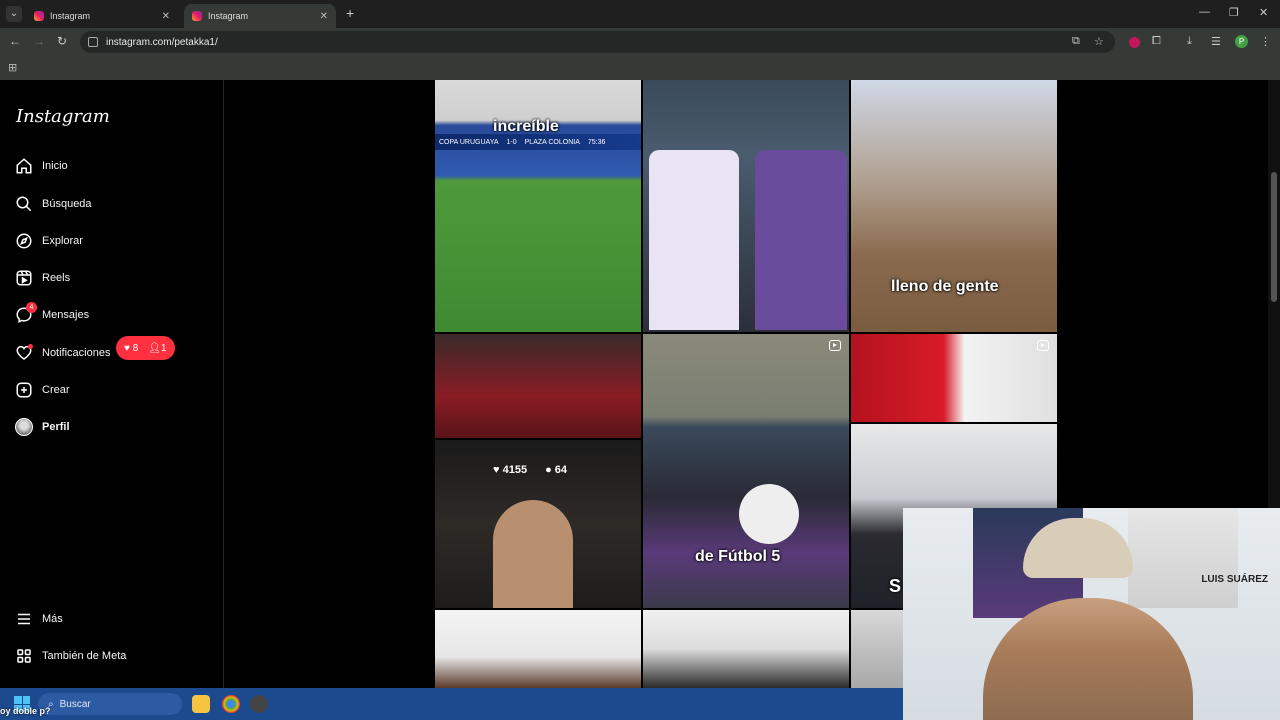 The height and width of the screenshot is (720, 1280). Describe the element at coordinates (538, 142) in the screenshot. I see `match-scoreboard: COPA URUGUAYA 1-0 PLAZA COLONIA 75:36` at that location.